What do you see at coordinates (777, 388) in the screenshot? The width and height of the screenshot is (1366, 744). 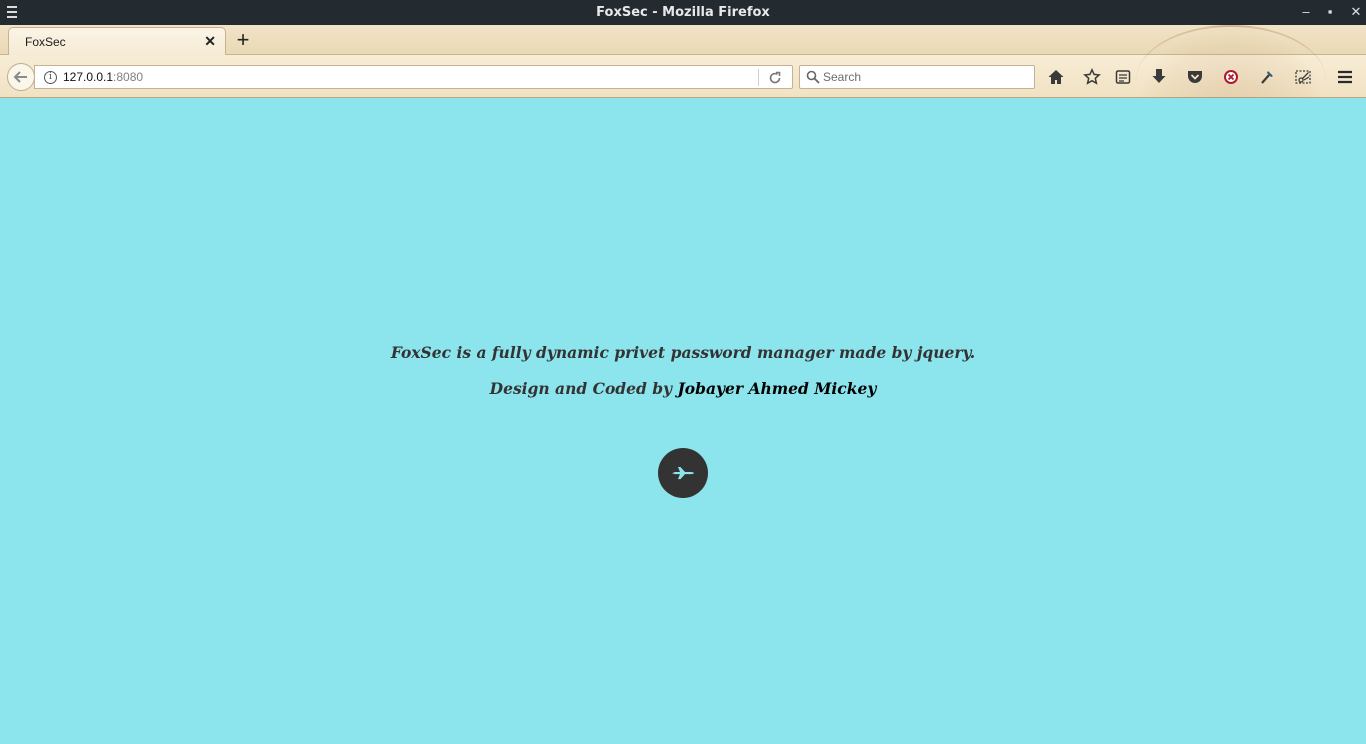 I see `author-name: Jobayer Ahmed Mickey` at bounding box center [777, 388].